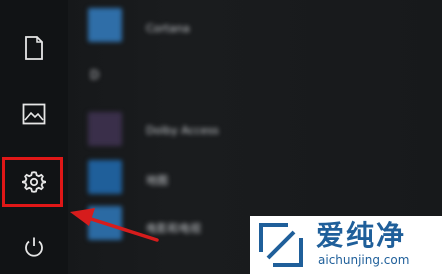  I want to click on documents-icon, so click(34, 48).